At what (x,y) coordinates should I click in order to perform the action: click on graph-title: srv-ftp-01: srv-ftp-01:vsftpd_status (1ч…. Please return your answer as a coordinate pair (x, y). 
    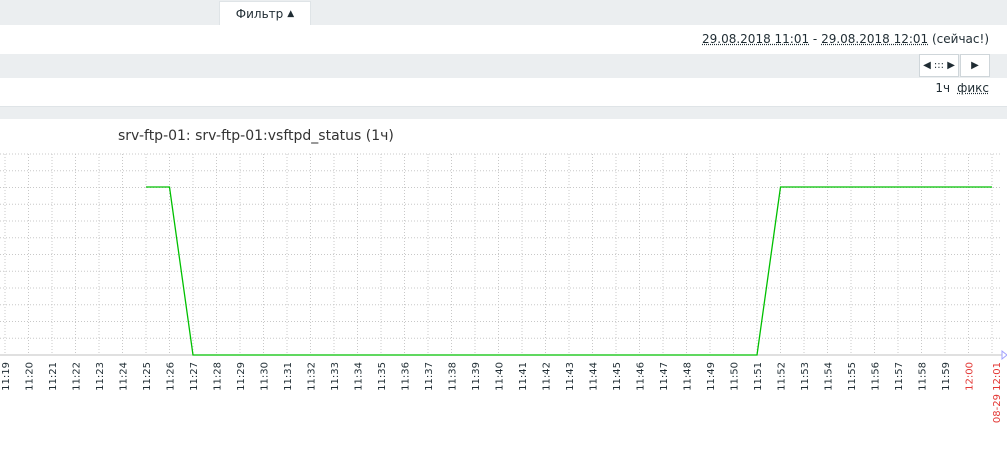
    Looking at the image, I should click on (256, 136).